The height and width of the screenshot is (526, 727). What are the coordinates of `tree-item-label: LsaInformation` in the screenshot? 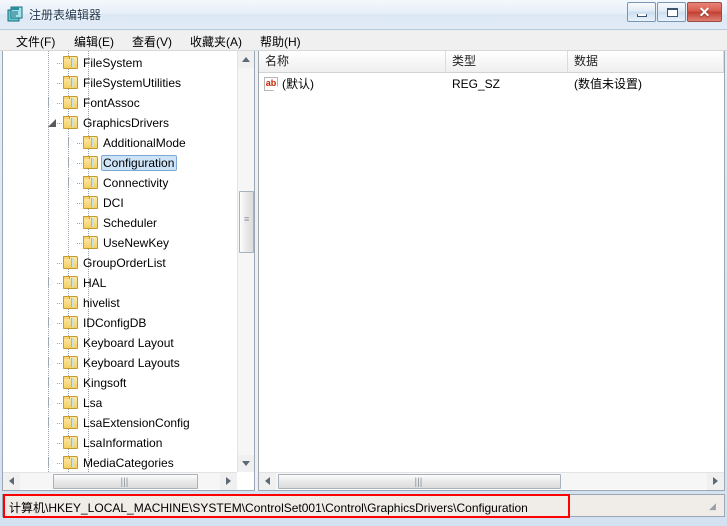 It's located at (123, 443).